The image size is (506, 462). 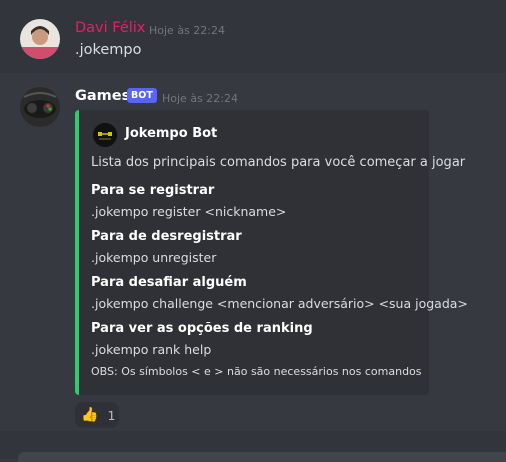 I want to click on field-value: .jokempo rank help, so click(x=151, y=349).